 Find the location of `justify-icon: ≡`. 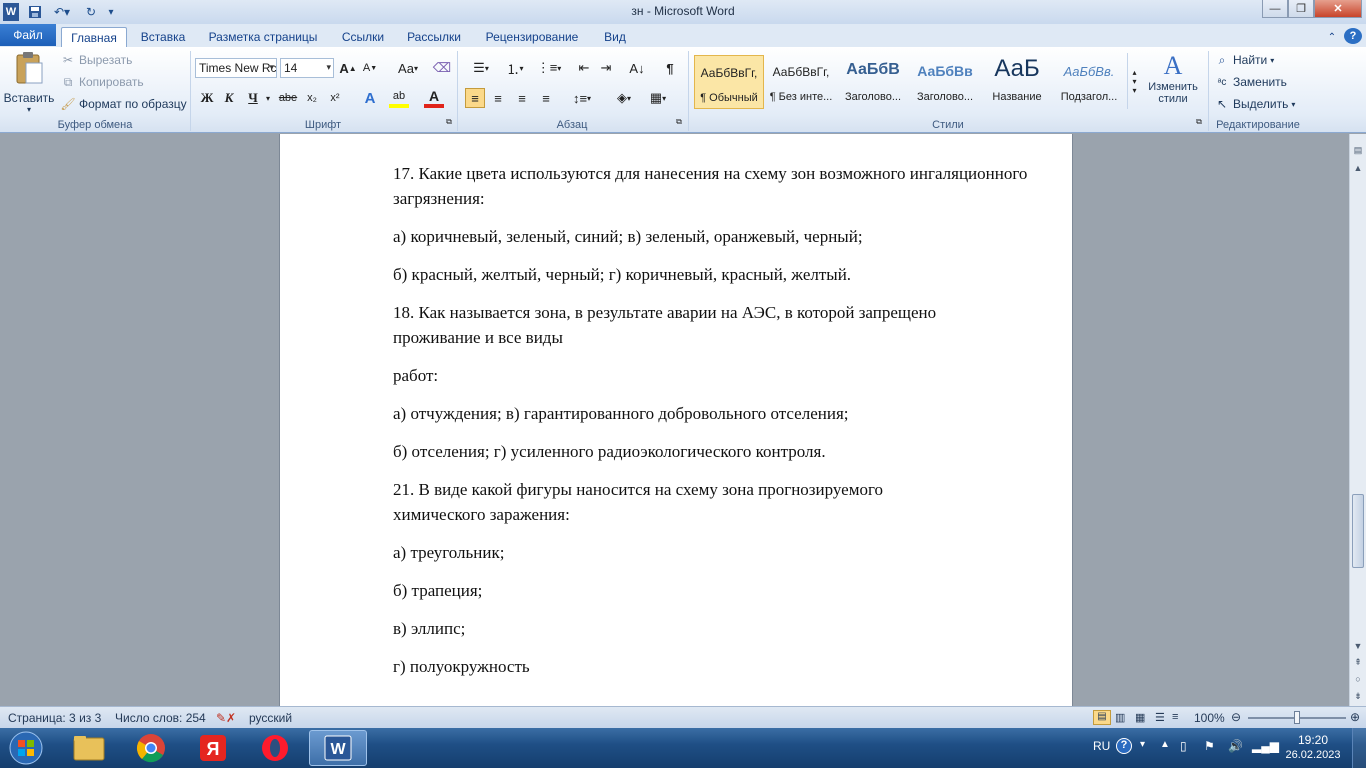

justify-icon: ≡ is located at coordinates (546, 98).